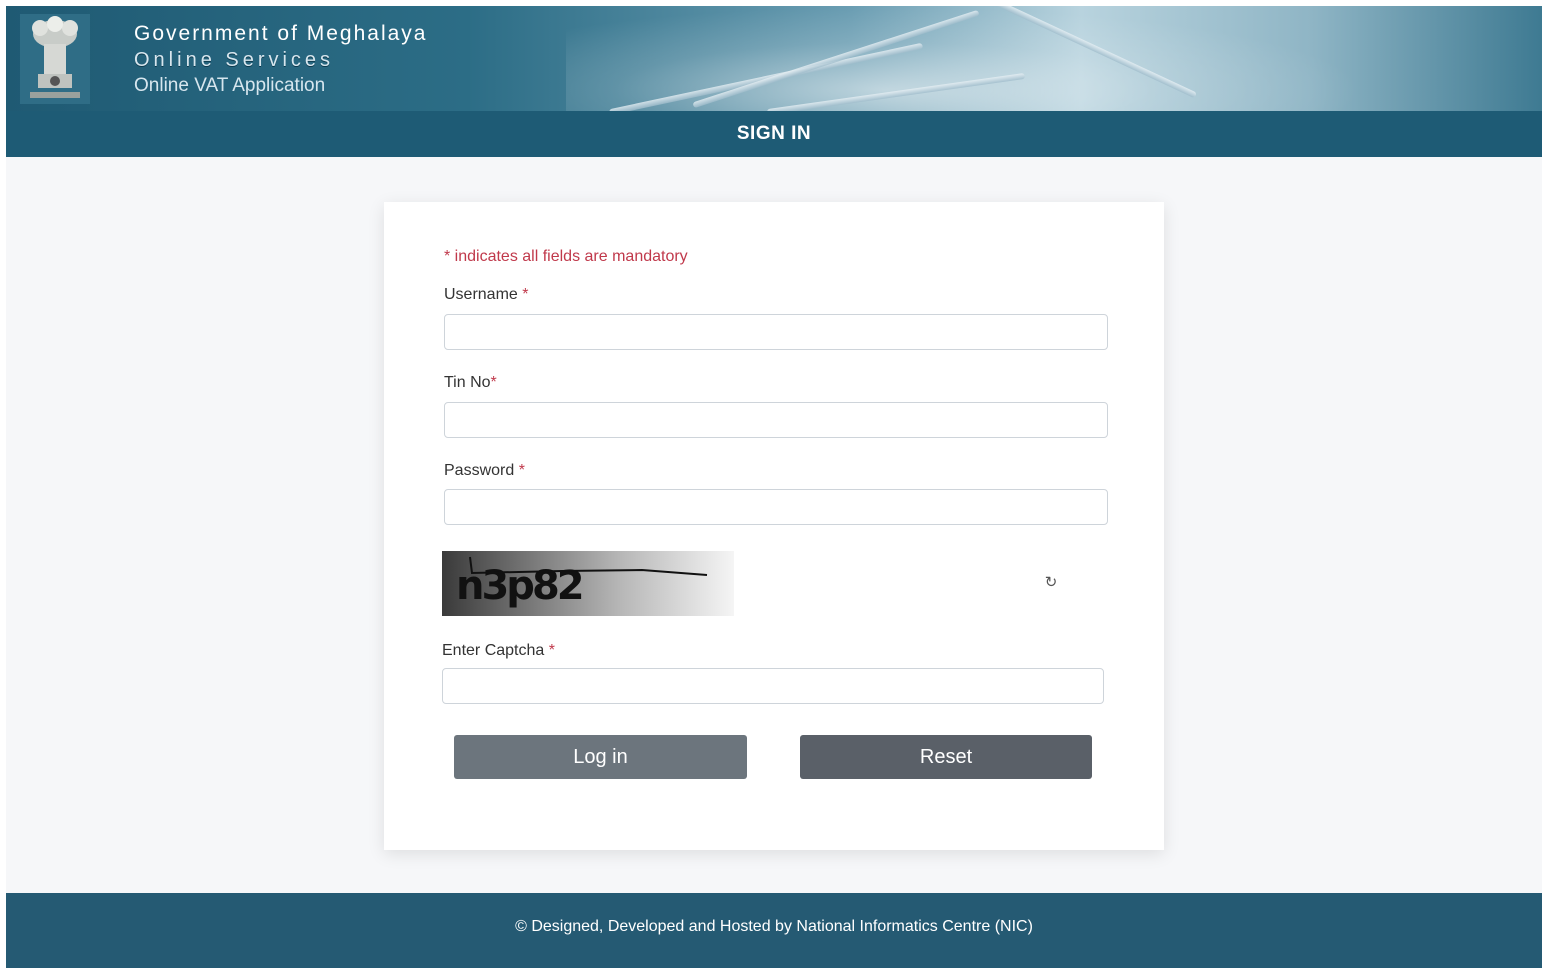 This screenshot has height=968, width=1549. I want to click on captcha-image: n3p82, so click(588, 583).